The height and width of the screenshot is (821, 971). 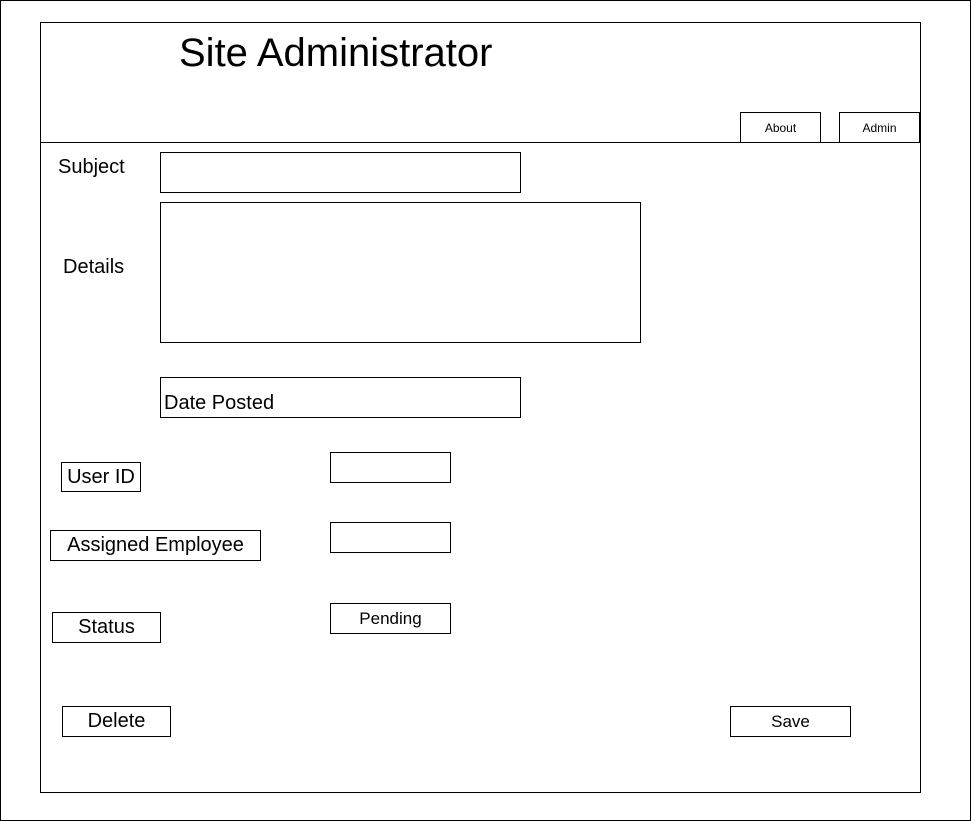 What do you see at coordinates (336, 53) in the screenshot?
I see `page-title: Site Administrator` at bounding box center [336, 53].